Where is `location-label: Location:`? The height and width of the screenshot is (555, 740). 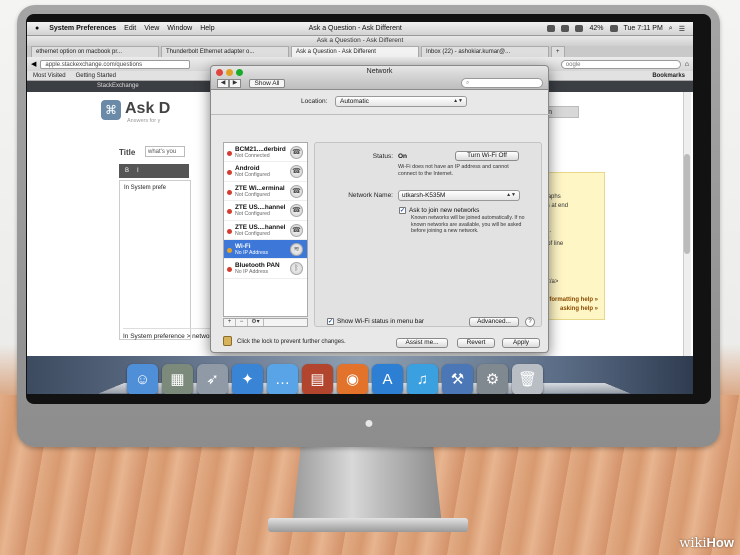 location-label: Location: is located at coordinates (314, 101).